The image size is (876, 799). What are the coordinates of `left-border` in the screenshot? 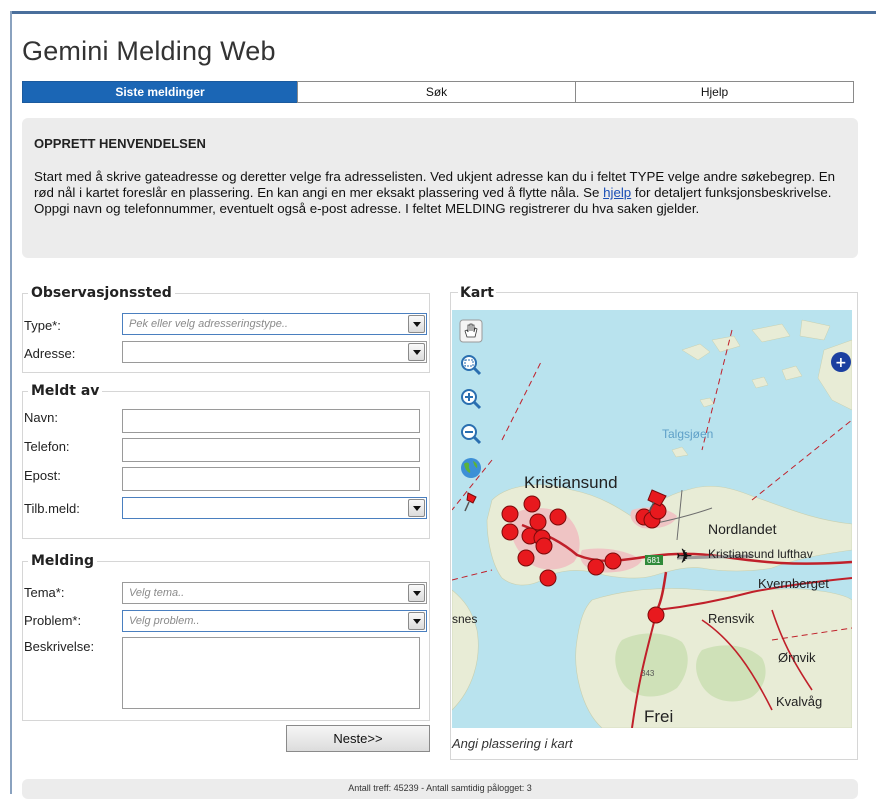 It's located at (11, 402).